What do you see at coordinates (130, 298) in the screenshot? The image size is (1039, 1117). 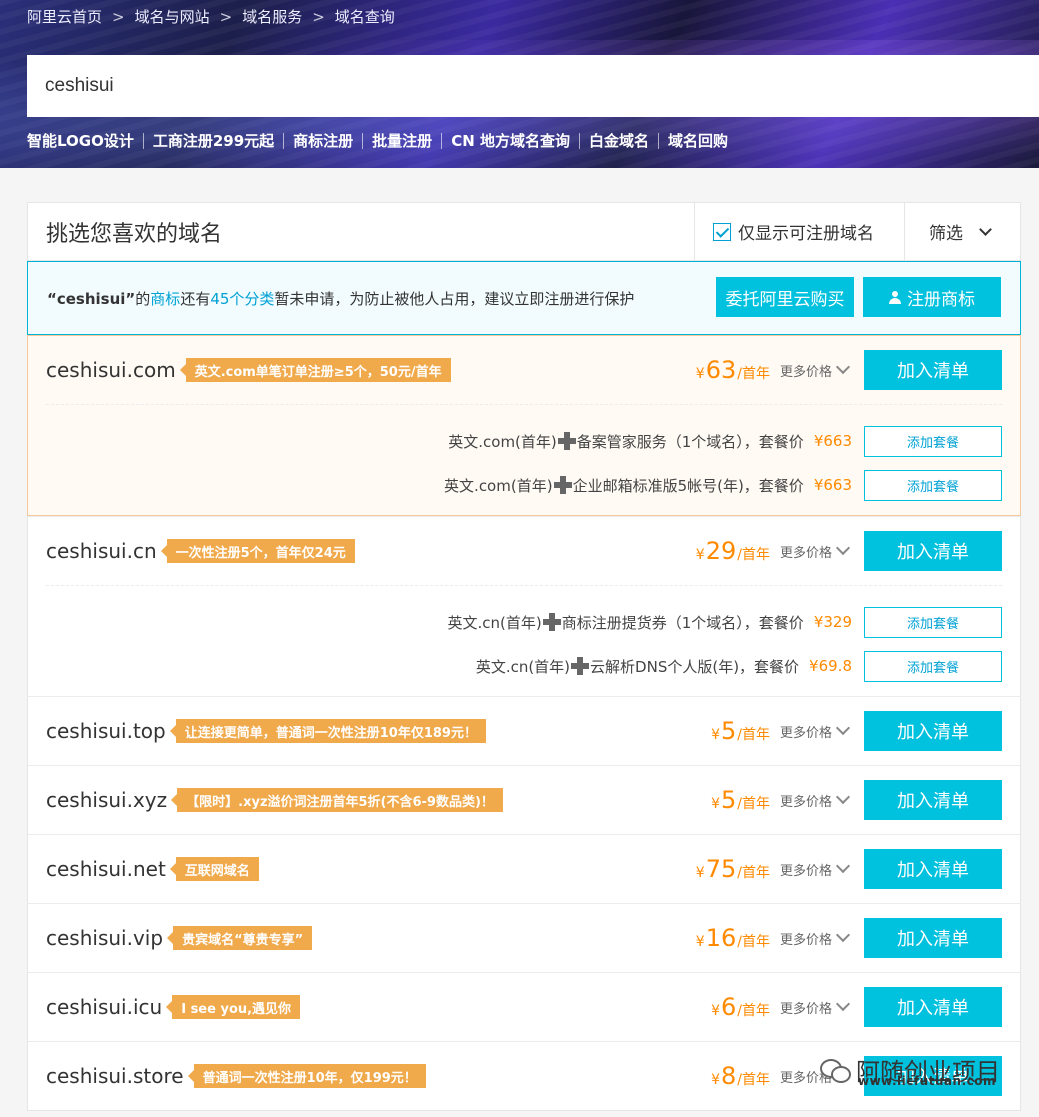 I see `notice-quote-close: ”` at bounding box center [130, 298].